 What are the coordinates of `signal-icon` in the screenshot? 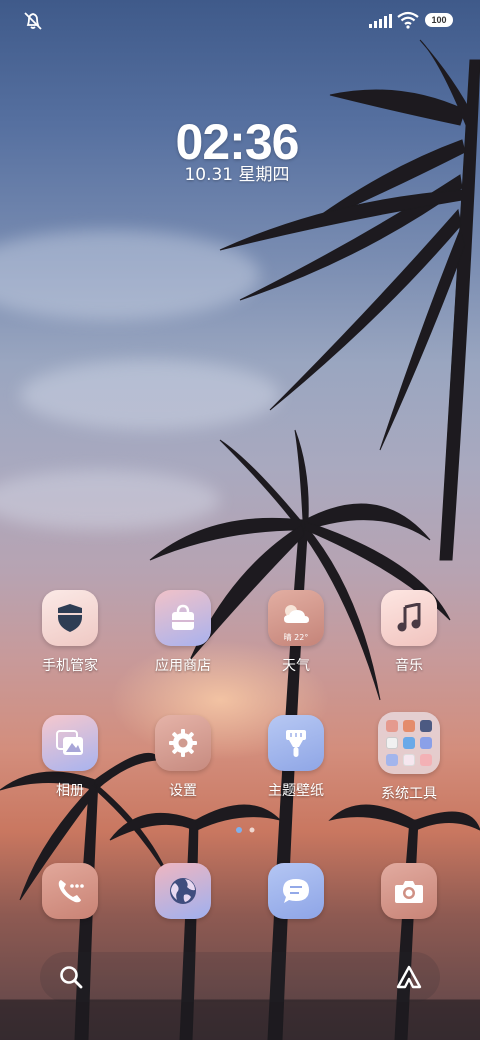 It's located at (380, 21).